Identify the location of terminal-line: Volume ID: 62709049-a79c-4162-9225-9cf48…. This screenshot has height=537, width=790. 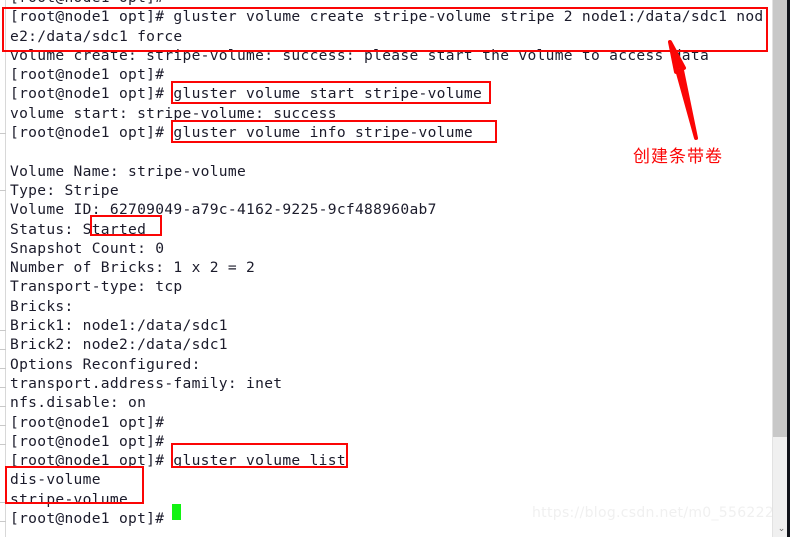
(223, 210).